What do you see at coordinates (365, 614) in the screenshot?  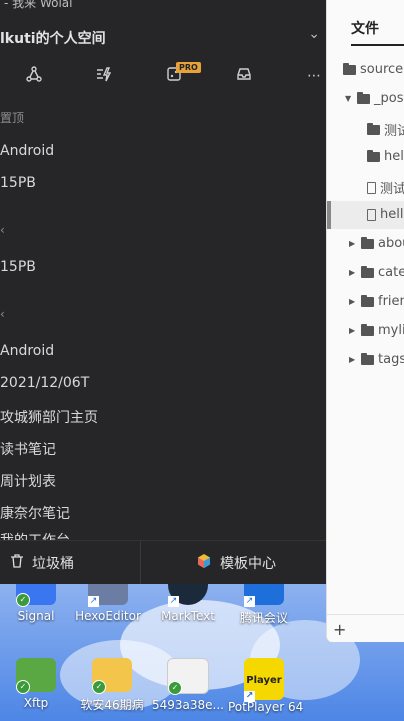 I see `footer-divider` at bounding box center [365, 614].